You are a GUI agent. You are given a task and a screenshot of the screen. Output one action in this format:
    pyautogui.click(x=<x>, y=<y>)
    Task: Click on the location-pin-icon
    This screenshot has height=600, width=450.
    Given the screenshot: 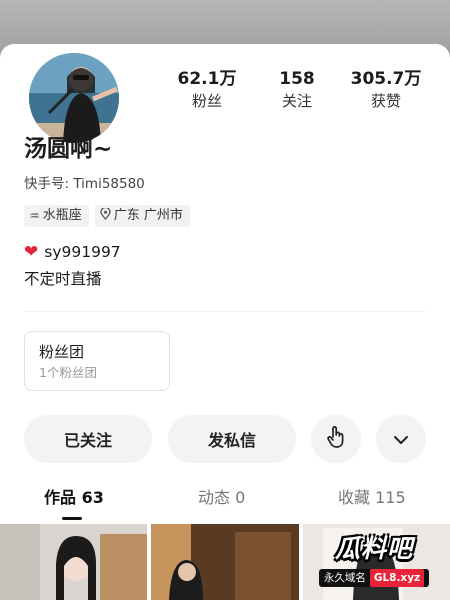 What is the action you would take?
    pyautogui.click(x=105, y=216)
    